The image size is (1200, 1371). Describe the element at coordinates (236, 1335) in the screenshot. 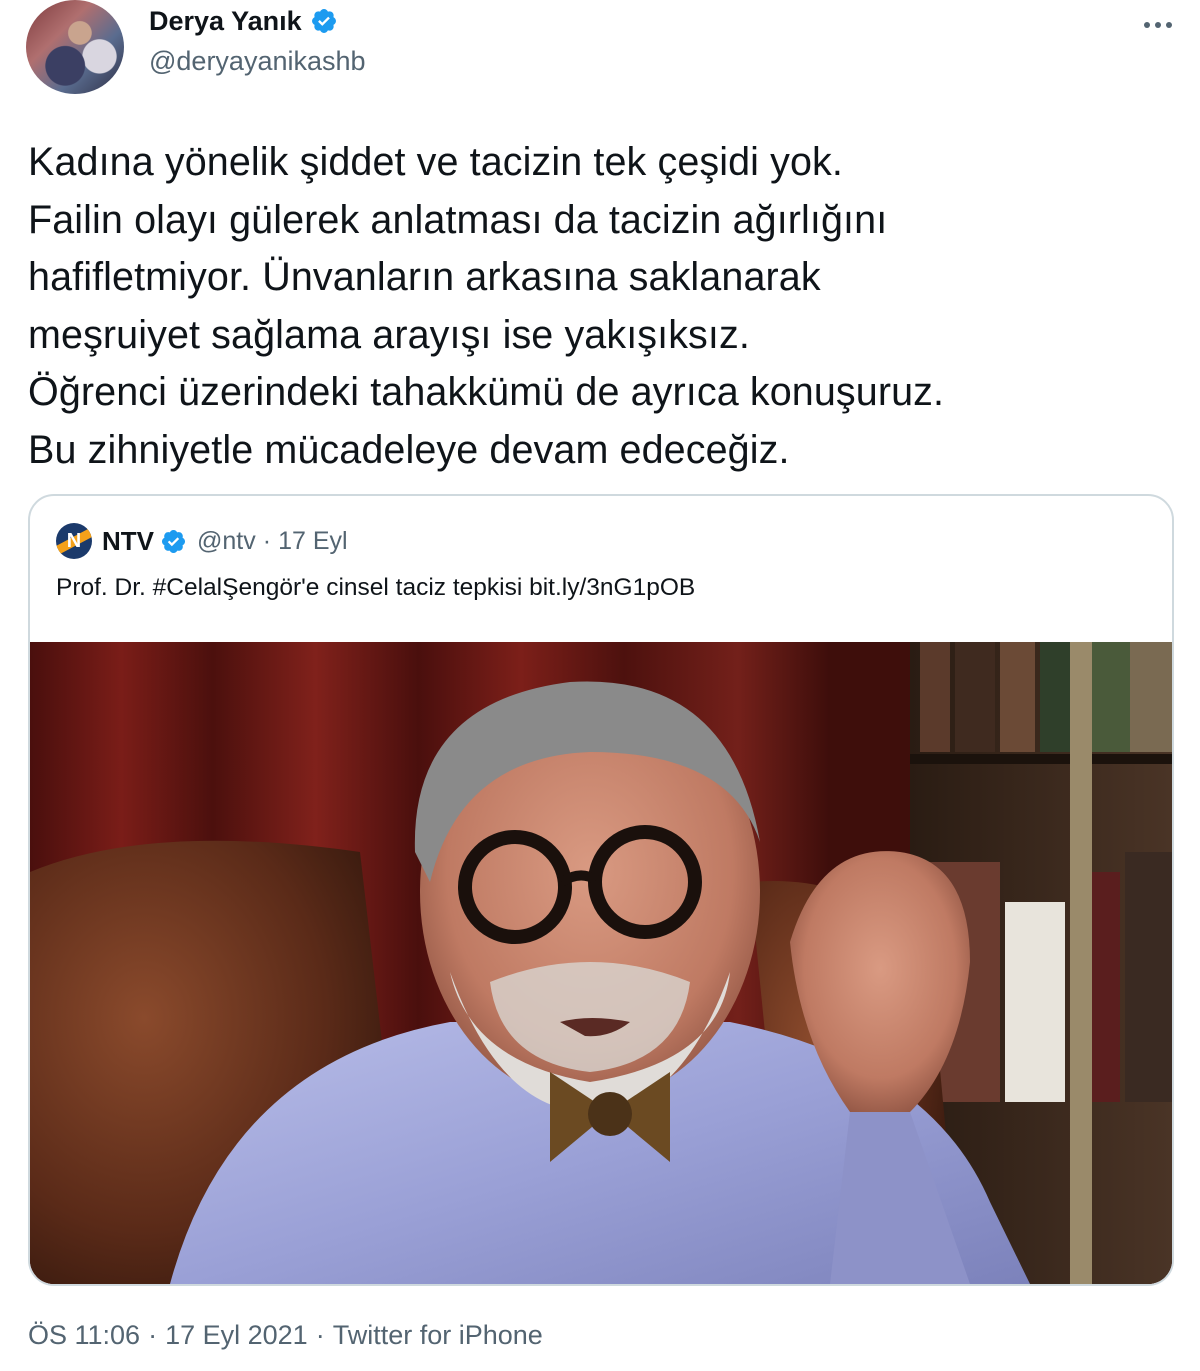

I see `tweet-date: 17 Eyl 2021` at that location.